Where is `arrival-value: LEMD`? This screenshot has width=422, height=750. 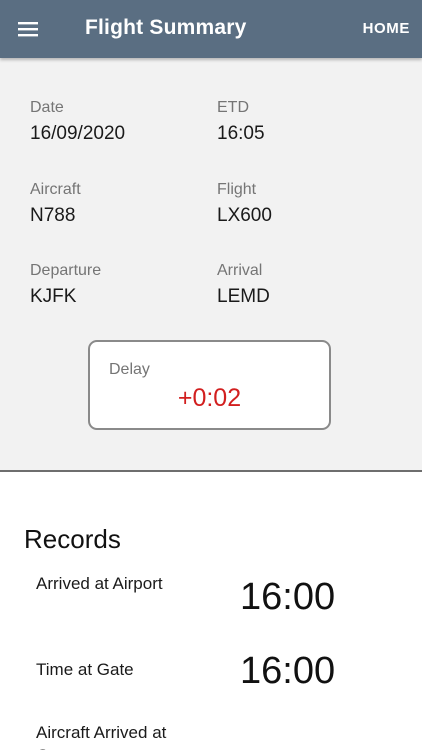
arrival-value: LEMD is located at coordinates (243, 296).